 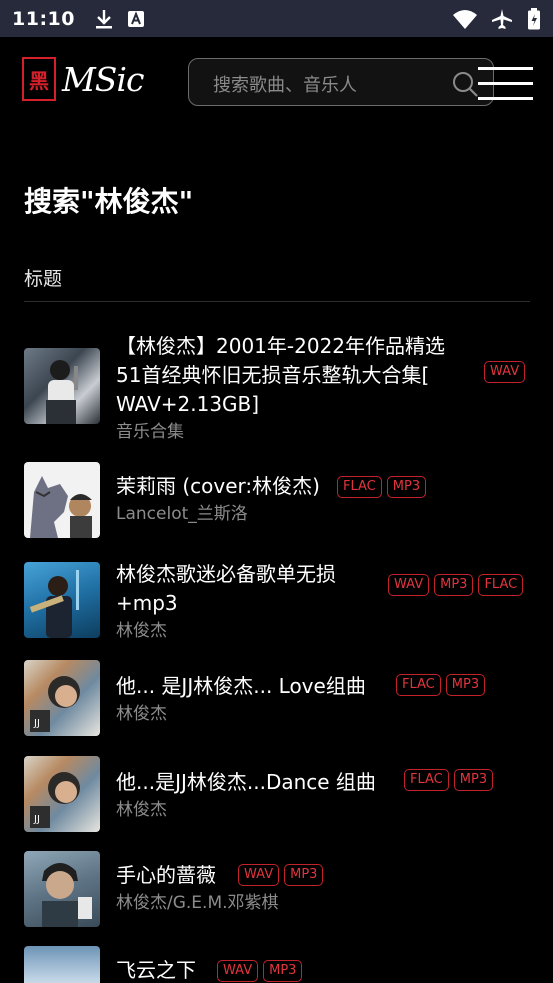 What do you see at coordinates (285, 85) in the screenshot?
I see `search-placeholder: 搜索歌曲、音乐人` at bounding box center [285, 85].